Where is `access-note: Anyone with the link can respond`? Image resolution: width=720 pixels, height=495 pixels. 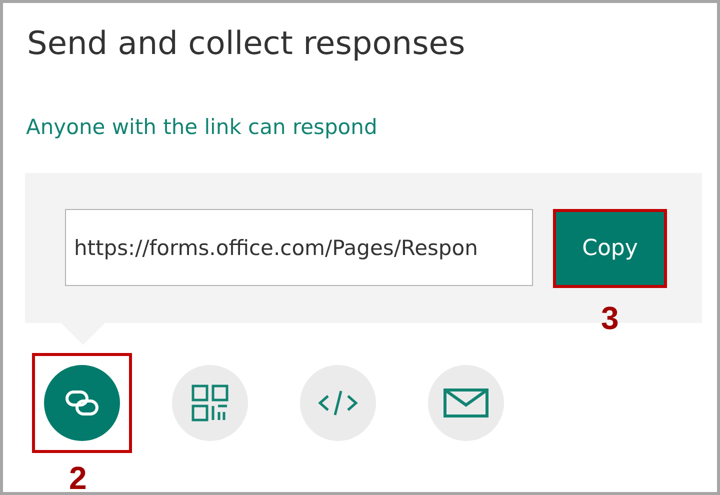
access-note: Anyone with the link can respond is located at coordinates (202, 127).